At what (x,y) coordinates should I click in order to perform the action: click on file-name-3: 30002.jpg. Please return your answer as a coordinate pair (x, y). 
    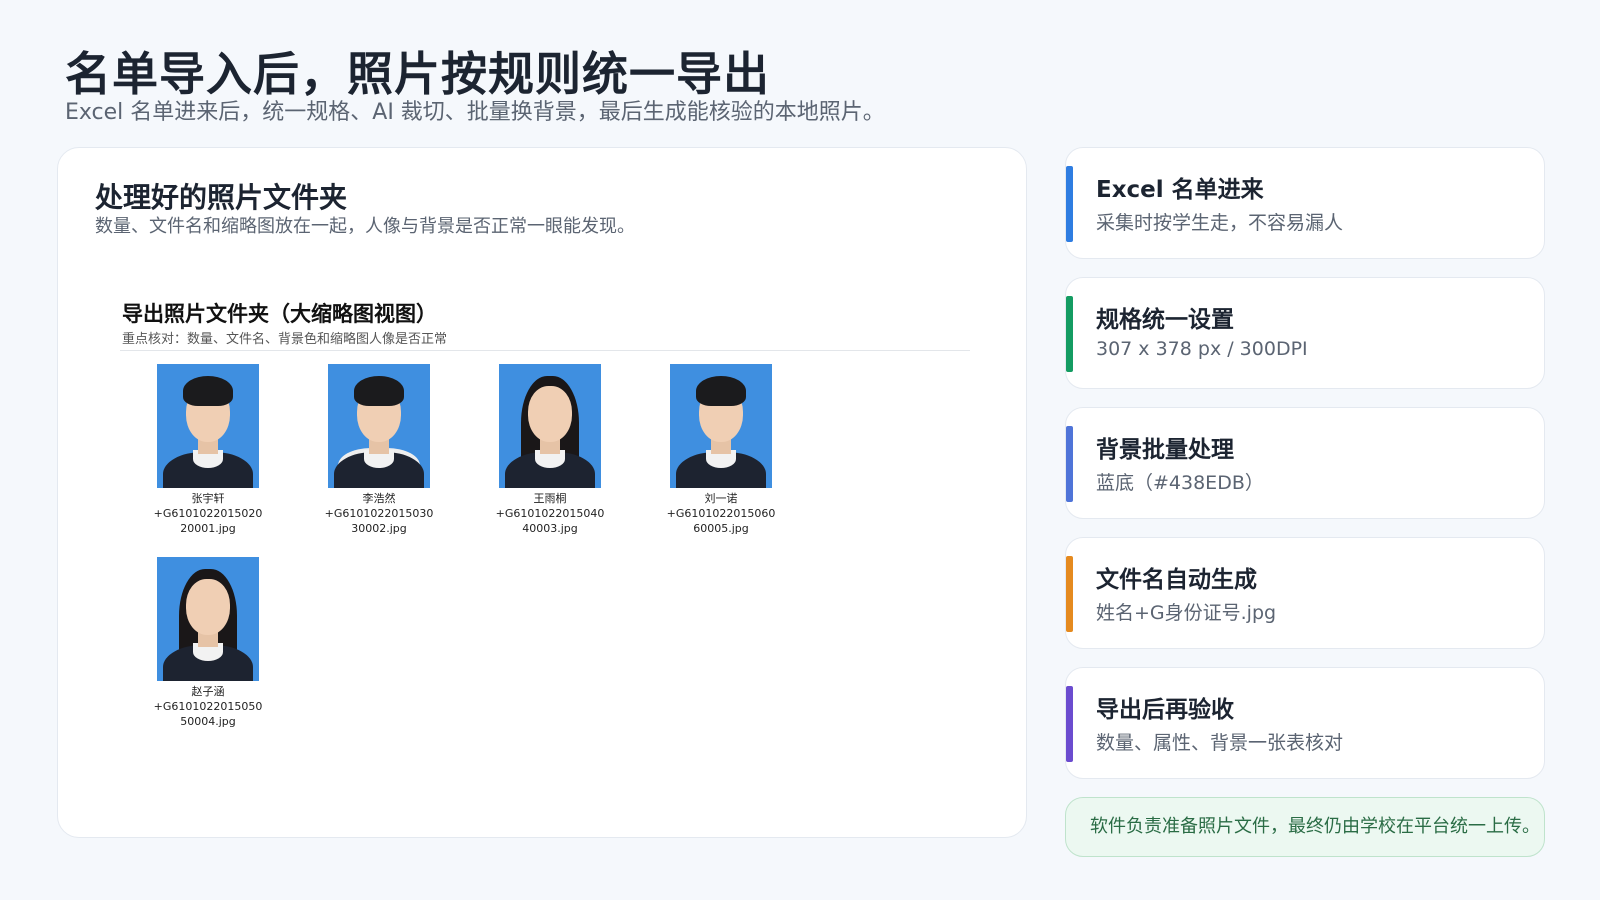
    Looking at the image, I should click on (379, 528).